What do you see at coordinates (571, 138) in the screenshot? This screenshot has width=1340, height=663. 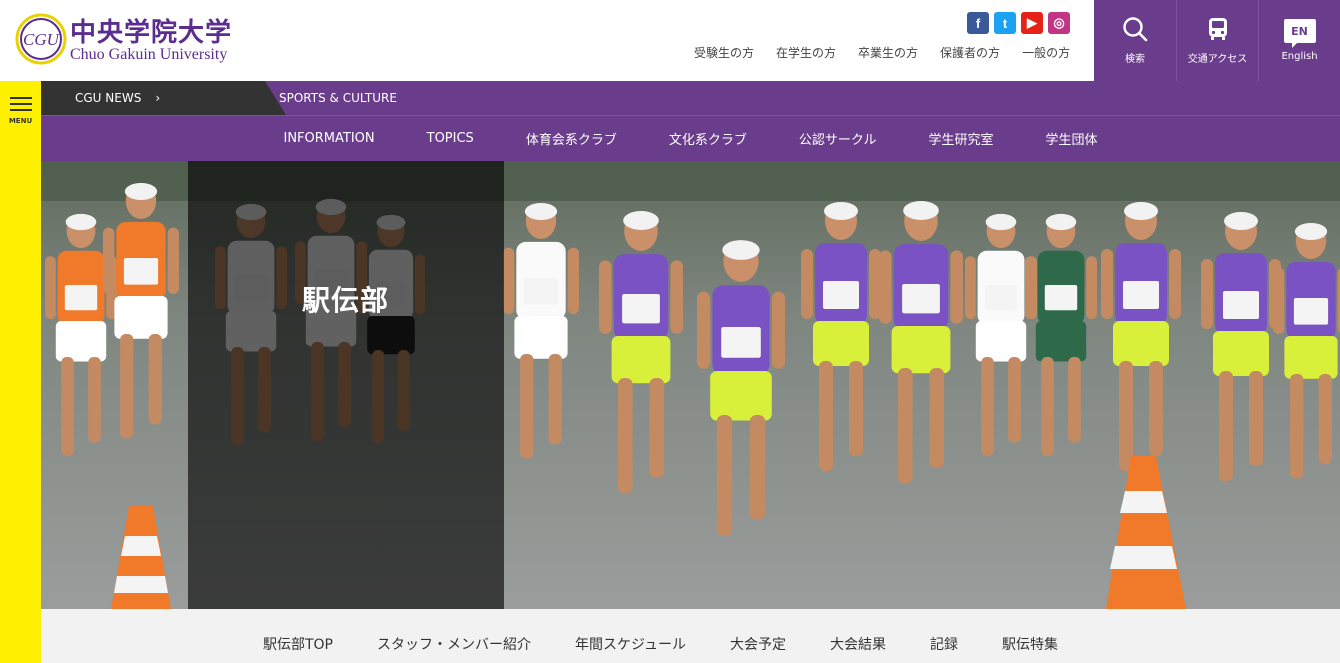 I see `category-nav-item: 体育会系クラブ` at bounding box center [571, 138].